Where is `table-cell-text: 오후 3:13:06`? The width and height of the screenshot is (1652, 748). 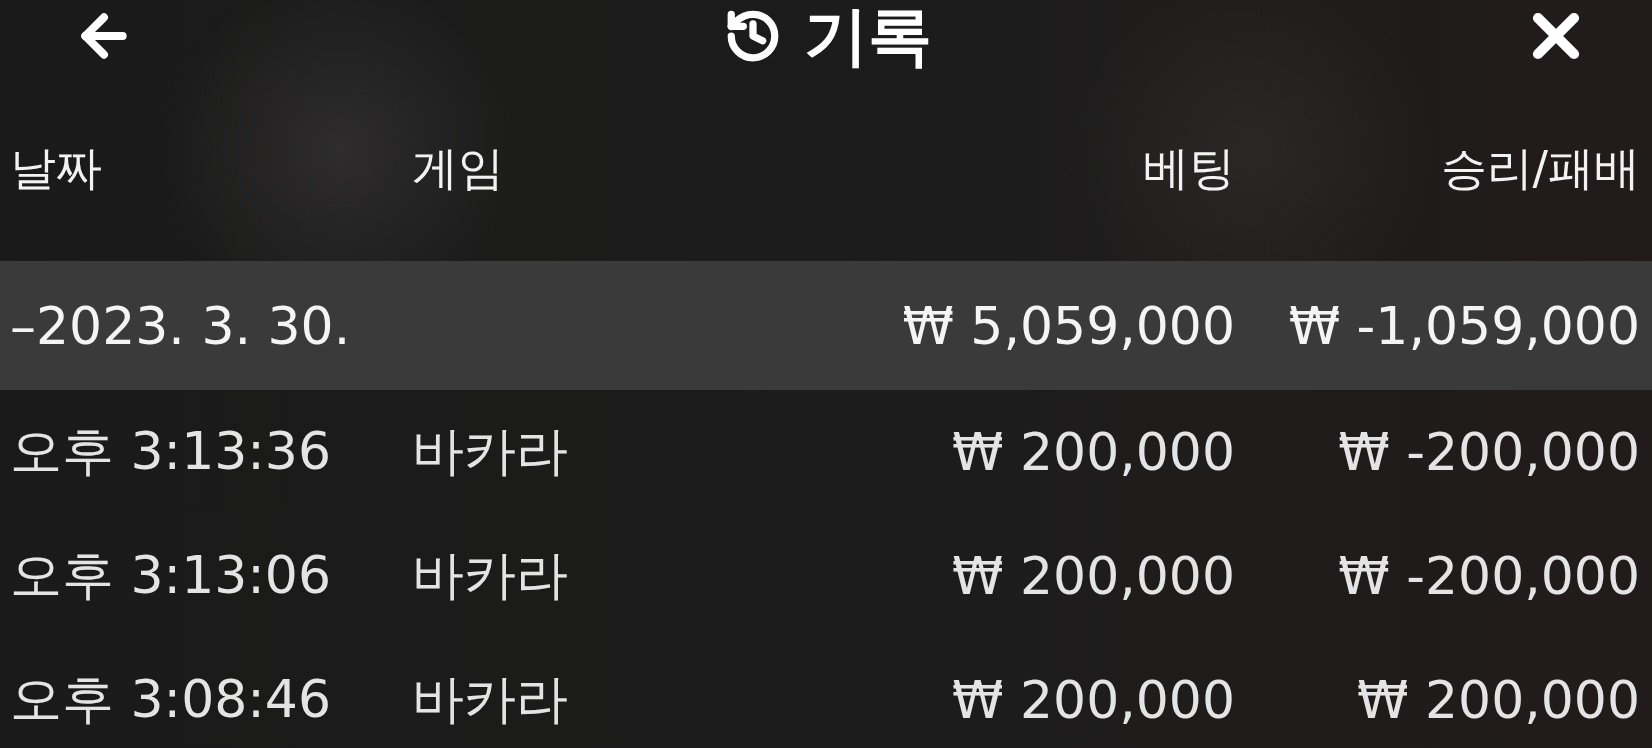
table-cell-text: 오후 3:13:06 is located at coordinates (171, 575).